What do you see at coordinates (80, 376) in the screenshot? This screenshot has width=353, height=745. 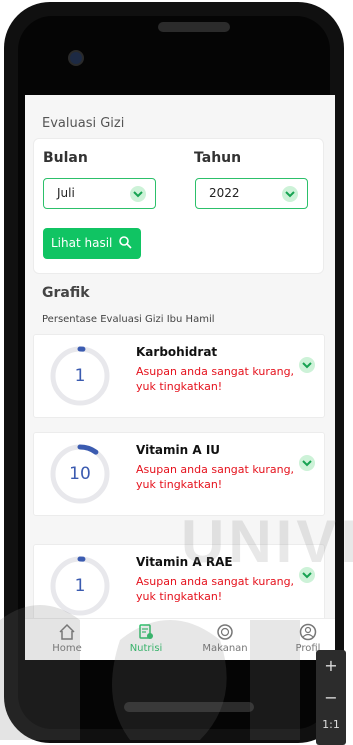 I see `gauge-value: 1` at bounding box center [80, 376].